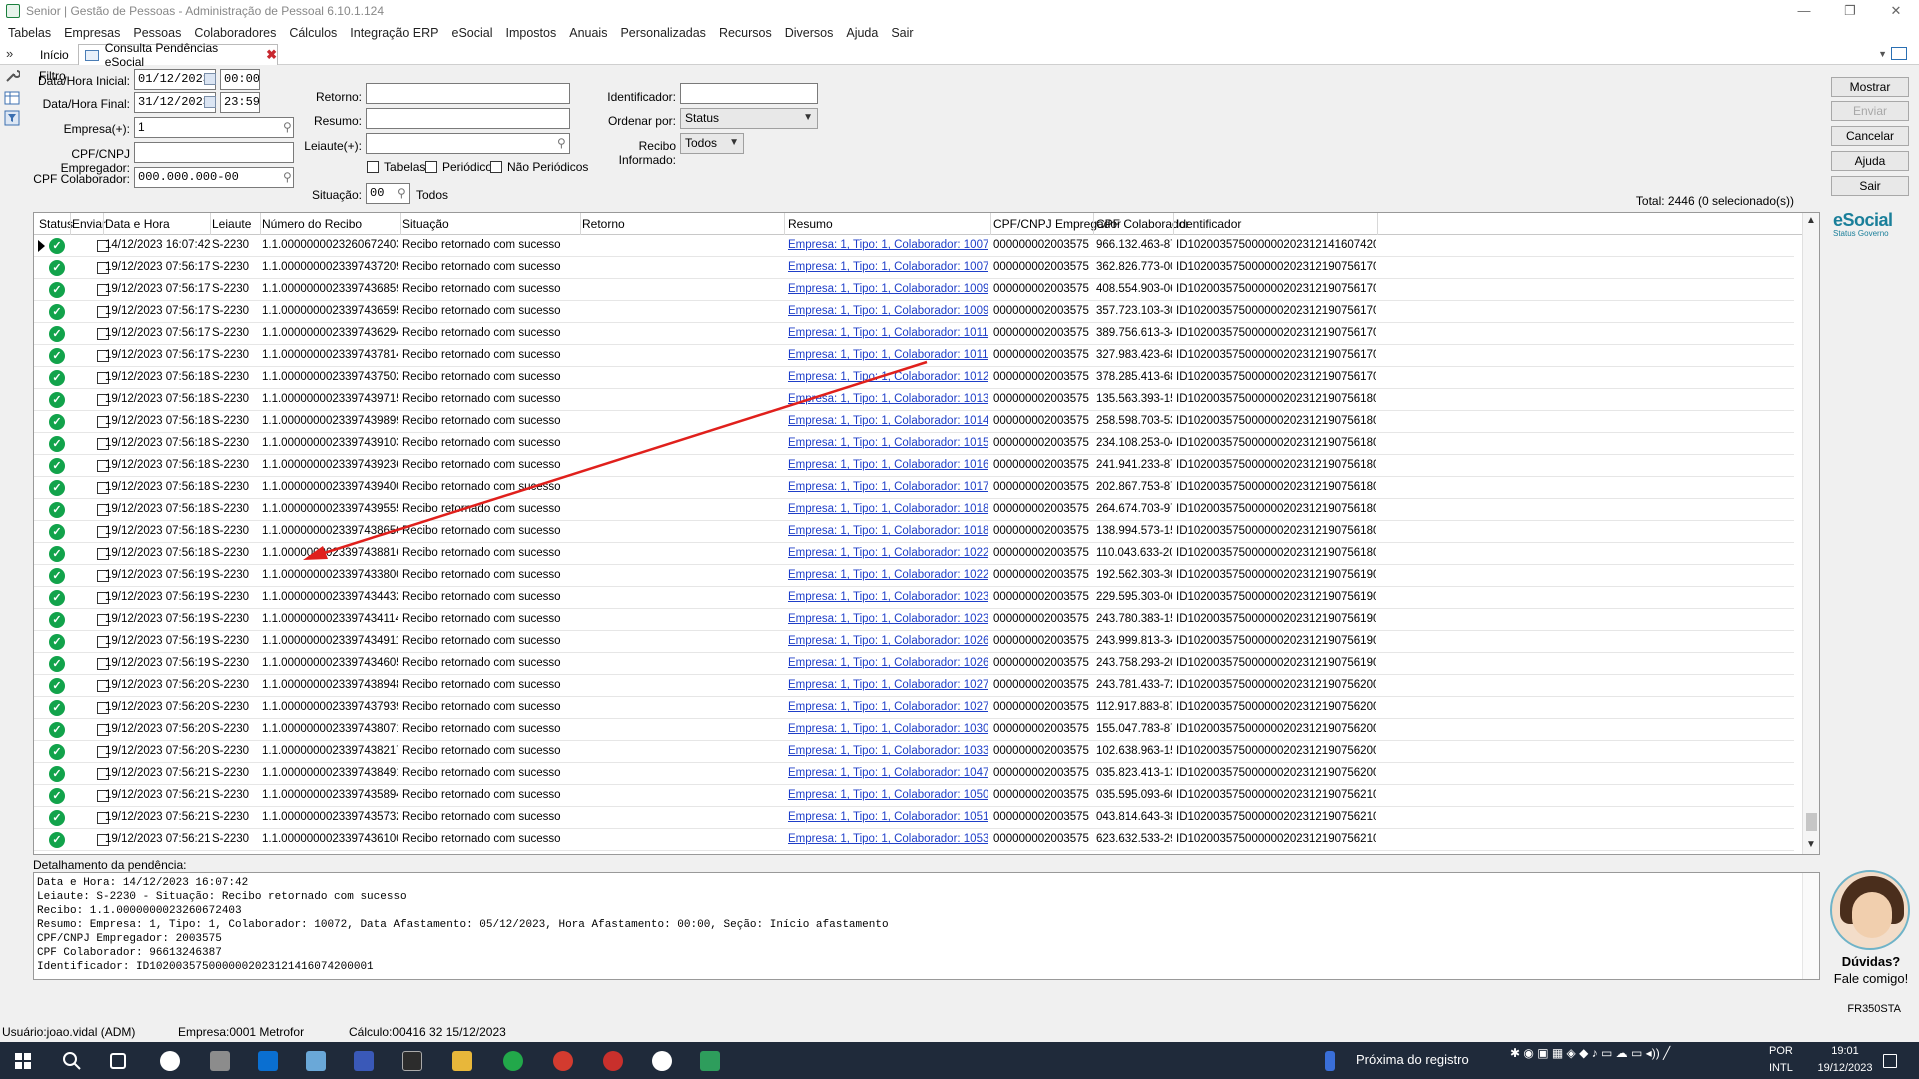  I want to click on app-computer-icon, so click(220, 1061).